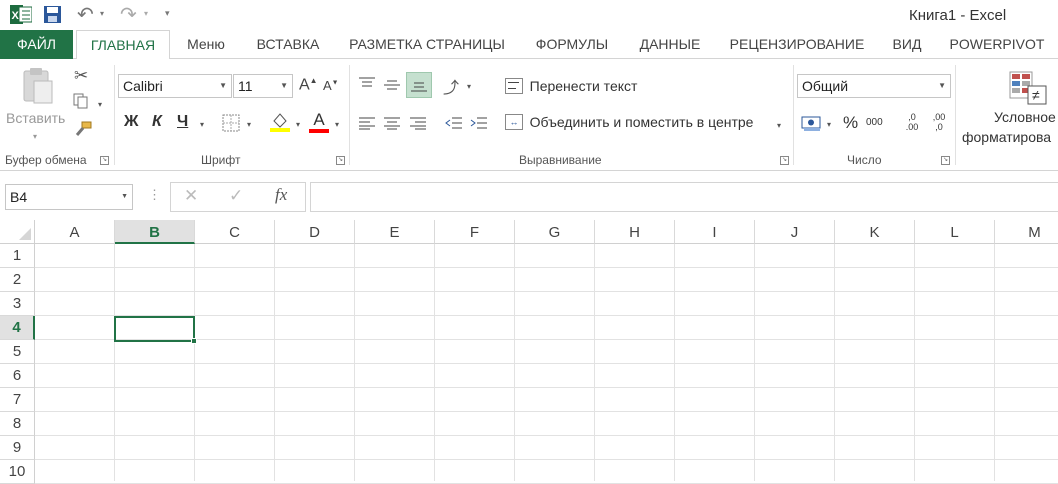  I want to click on borders-dropdown-icon: ▾, so click(249, 124).